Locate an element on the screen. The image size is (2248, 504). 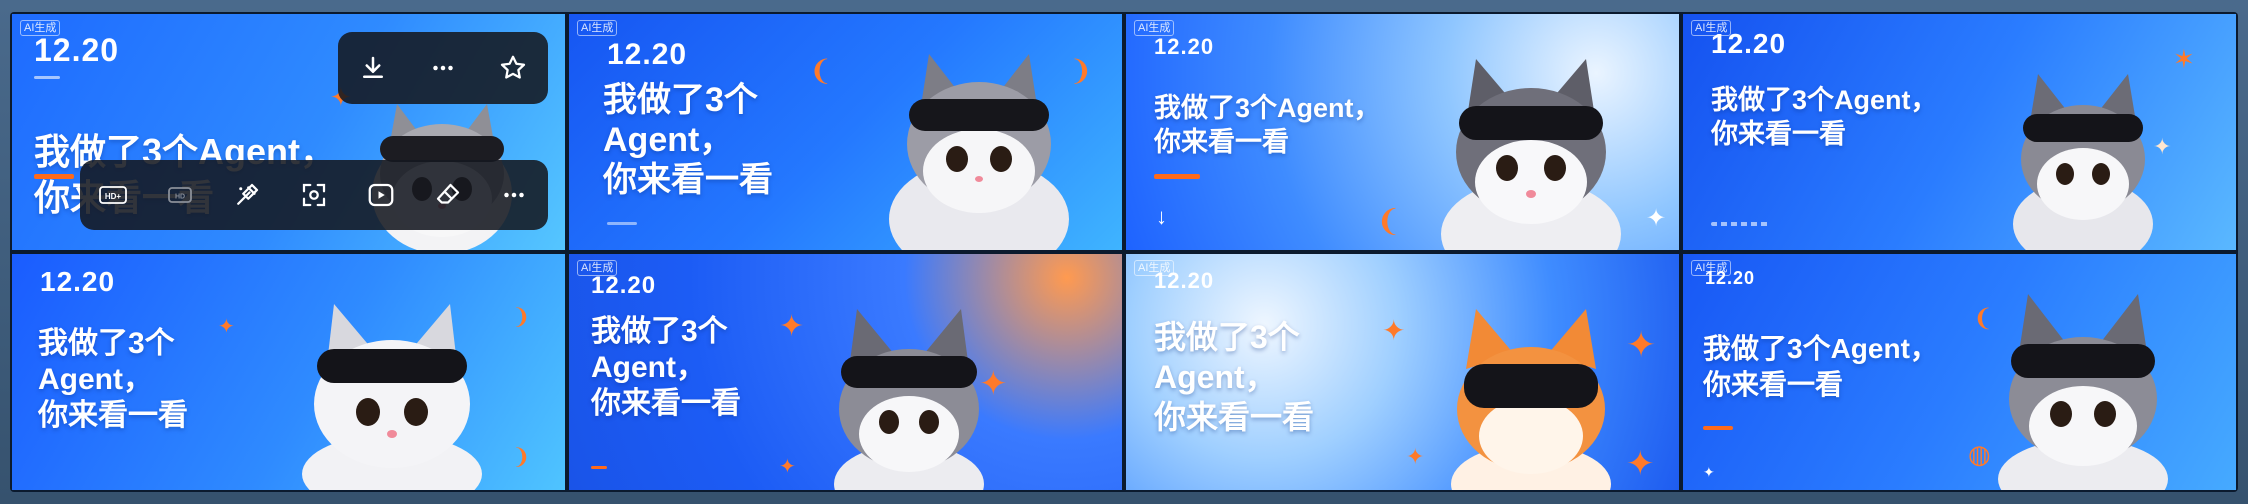
favorite-button is located at coordinates (513, 68).